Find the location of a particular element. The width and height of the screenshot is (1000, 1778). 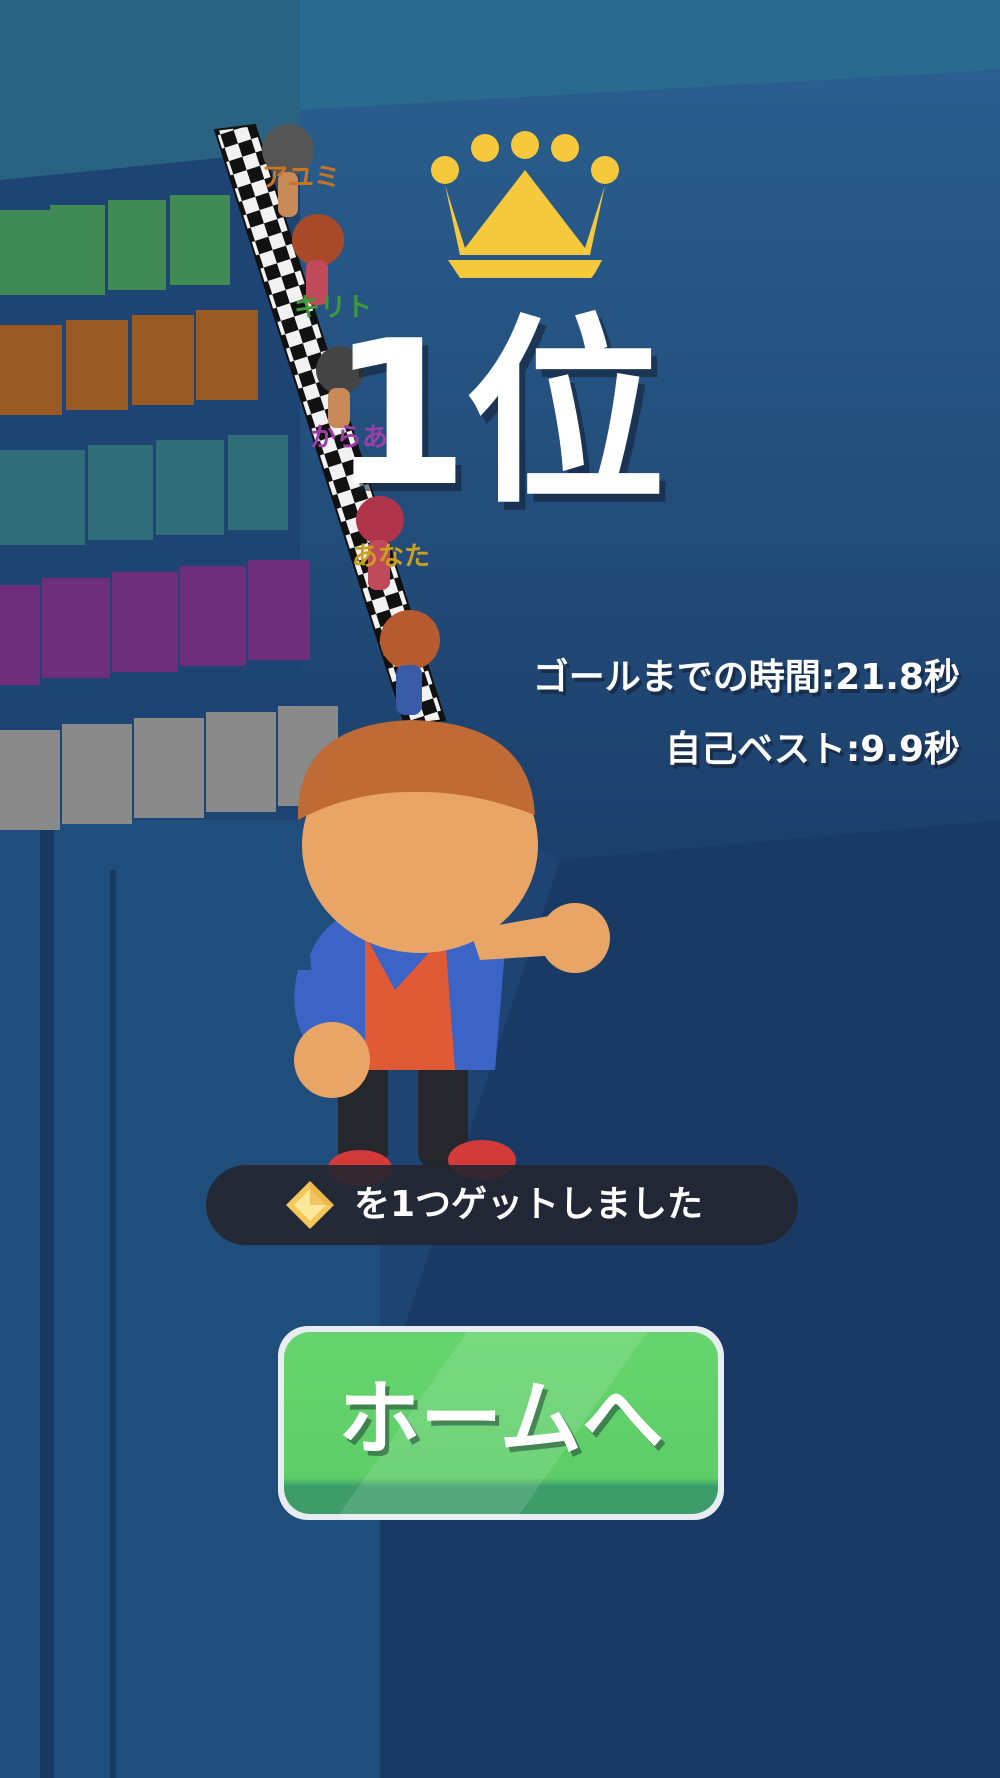

reward-text: を1つゲットしました is located at coordinates (529, 1204).